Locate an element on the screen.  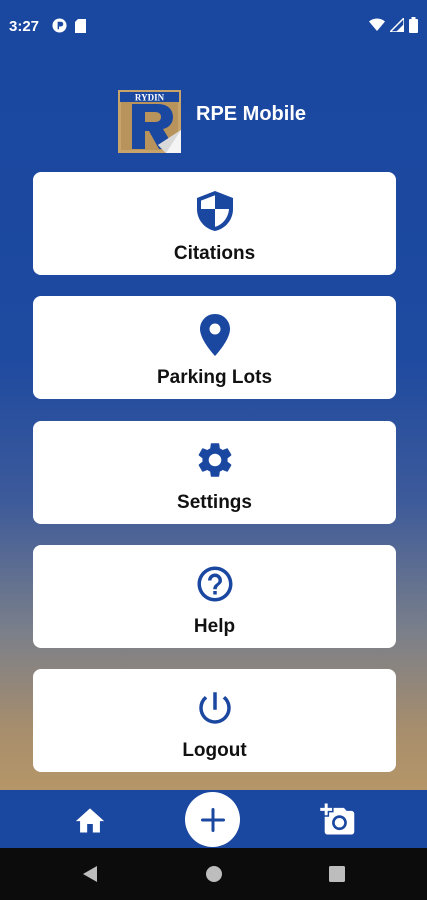
citations-label: Citations is located at coordinates (214, 253).